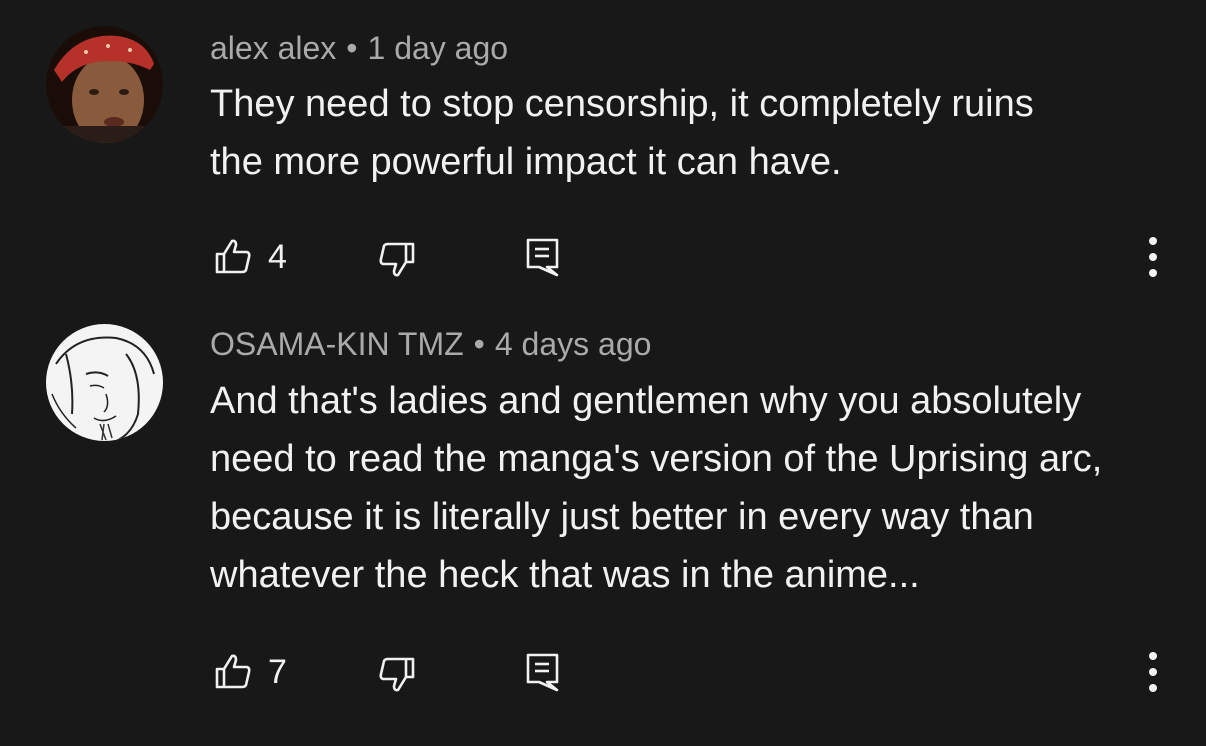  I want to click on comment-meta: alex alex • 1 day ago, so click(359, 48).